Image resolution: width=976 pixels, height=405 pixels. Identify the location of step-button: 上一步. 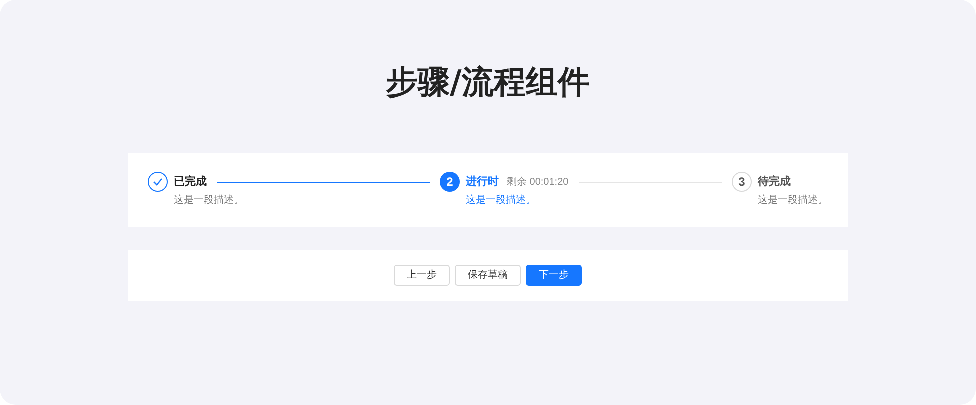
(422, 275).